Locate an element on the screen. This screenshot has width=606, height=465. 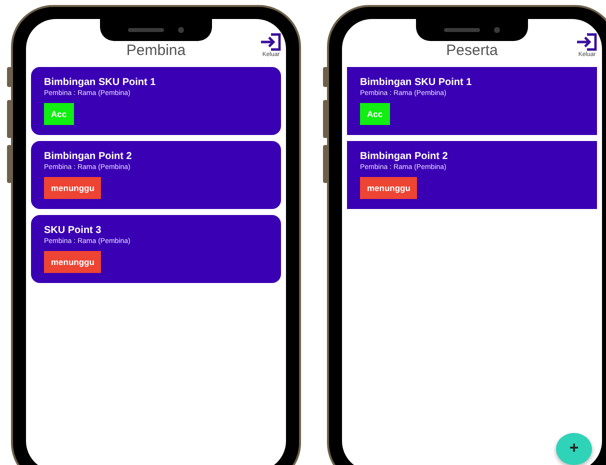
card-title: SKU Point 3 is located at coordinates (73, 230).